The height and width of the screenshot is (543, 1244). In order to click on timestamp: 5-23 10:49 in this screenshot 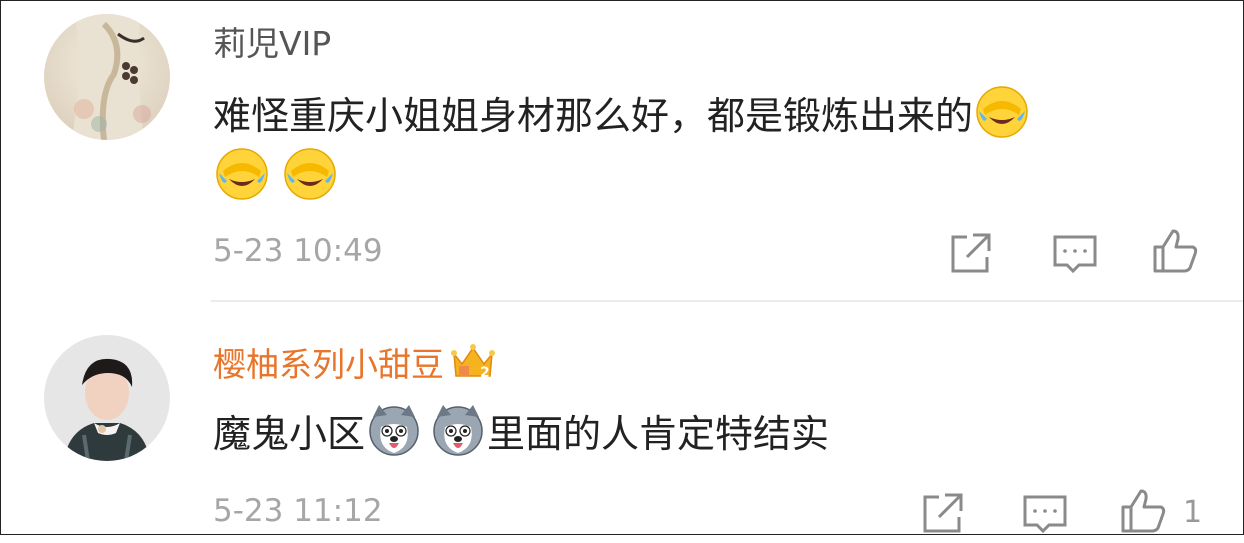, I will do `click(298, 251)`.